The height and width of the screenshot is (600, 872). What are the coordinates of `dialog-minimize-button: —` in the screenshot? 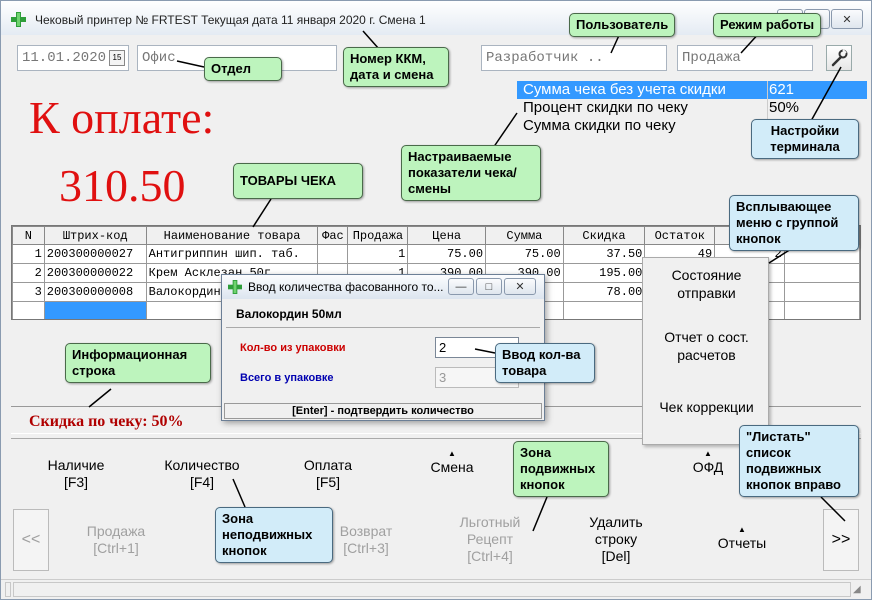 It's located at (461, 286).